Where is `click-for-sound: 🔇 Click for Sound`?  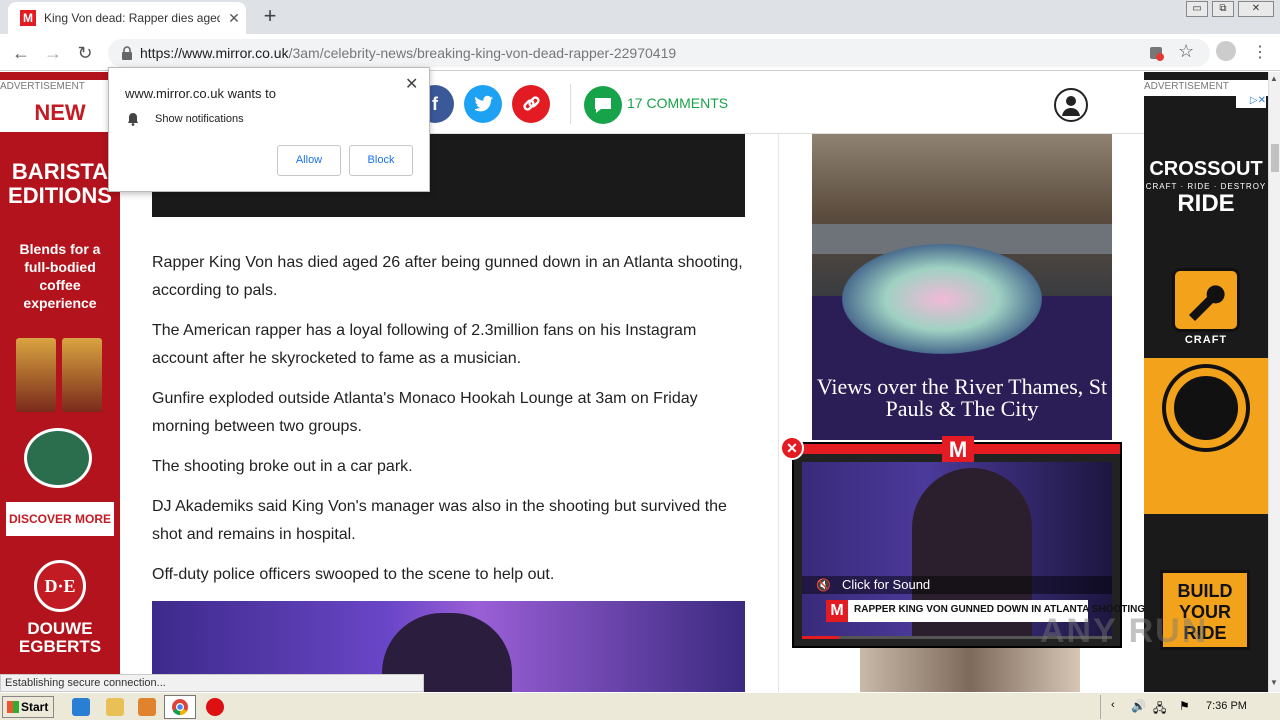
click-for-sound: 🔇 Click for Sound is located at coordinates (957, 585).